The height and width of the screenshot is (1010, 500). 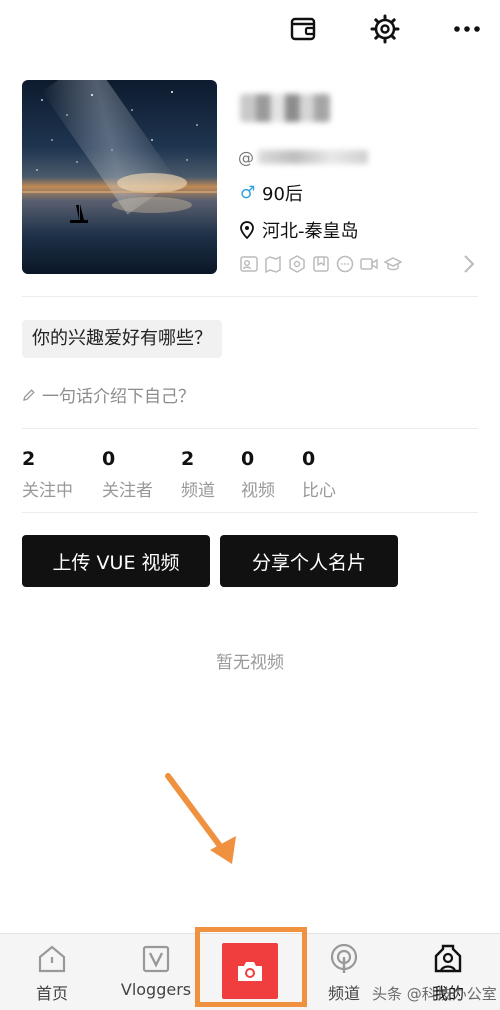 I want to click on stat-label: 视频, so click(x=258, y=491).